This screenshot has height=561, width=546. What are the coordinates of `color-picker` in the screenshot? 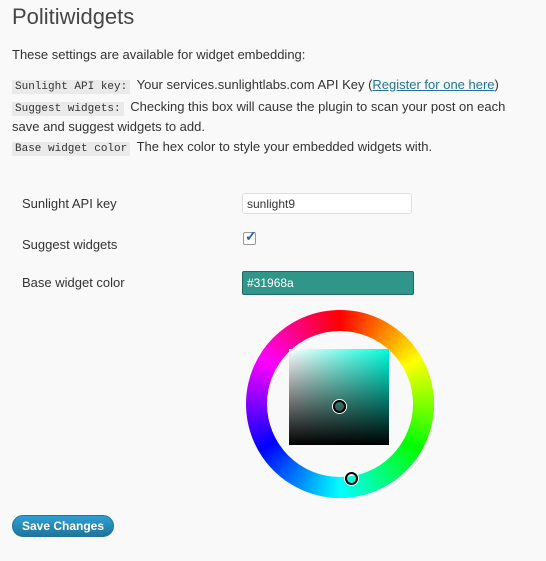 It's located at (340, 404).